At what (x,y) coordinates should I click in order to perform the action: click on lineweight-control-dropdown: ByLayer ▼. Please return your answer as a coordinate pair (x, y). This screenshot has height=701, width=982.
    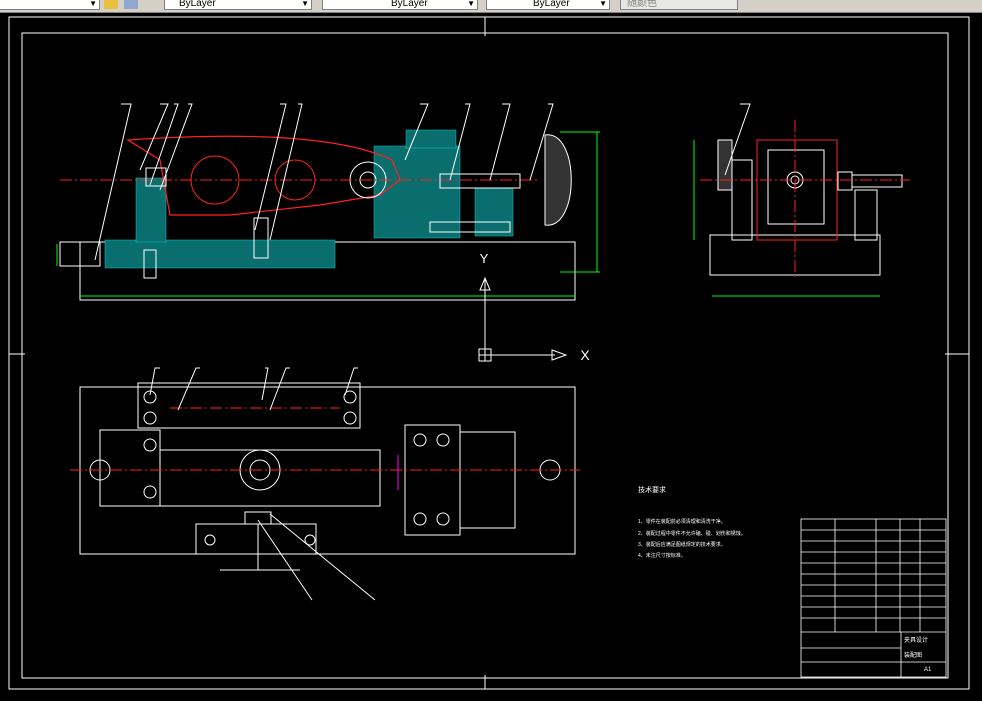
    Looking at the image, I should click on (548, 5).